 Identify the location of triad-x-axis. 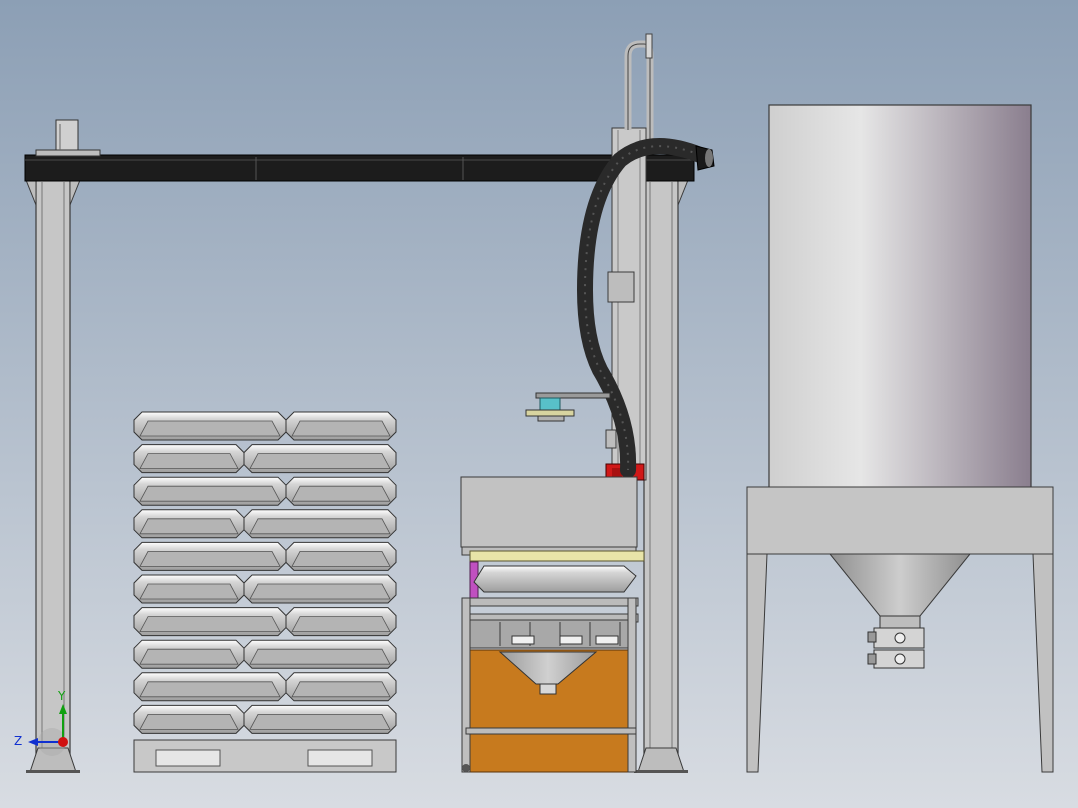
(63, 742).